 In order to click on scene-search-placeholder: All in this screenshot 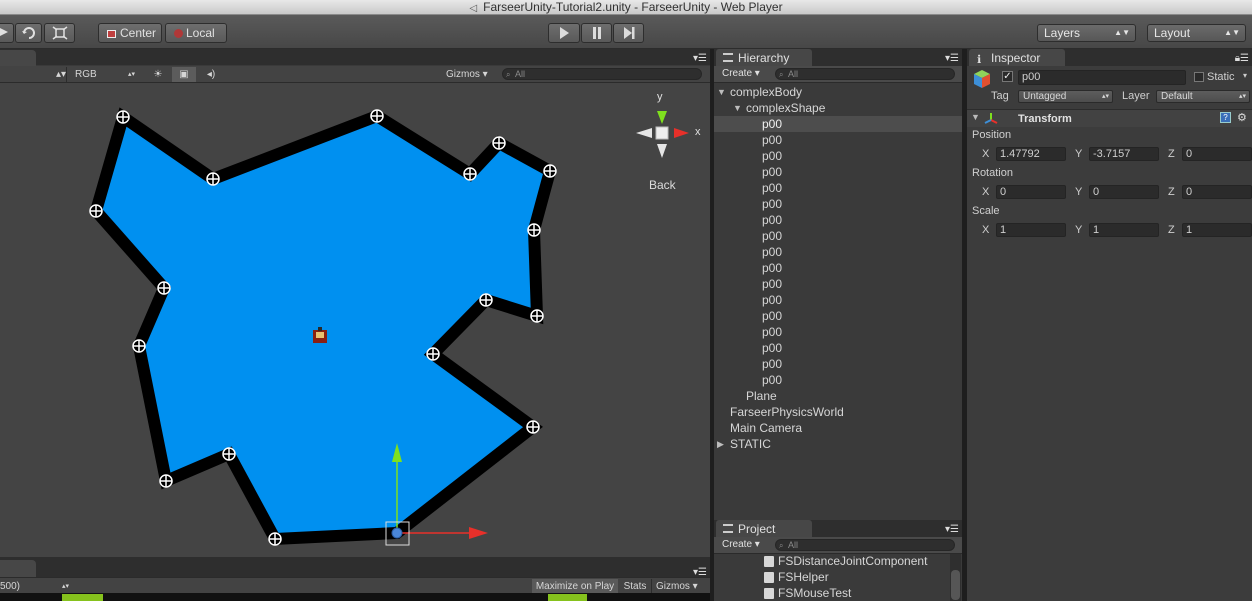, I will do `click(520, 74)`.